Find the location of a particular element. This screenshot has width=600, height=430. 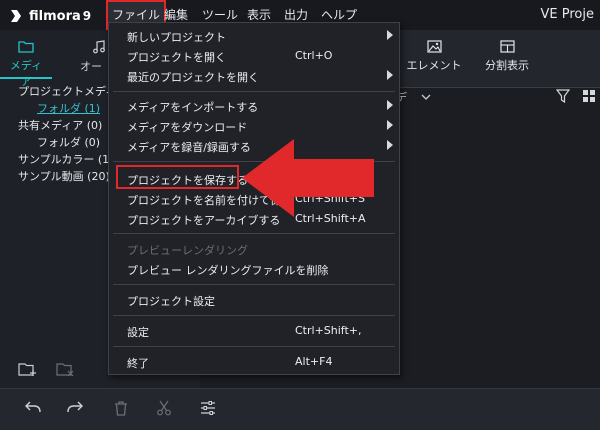

redo-icon is located at coordinates (75, 410).